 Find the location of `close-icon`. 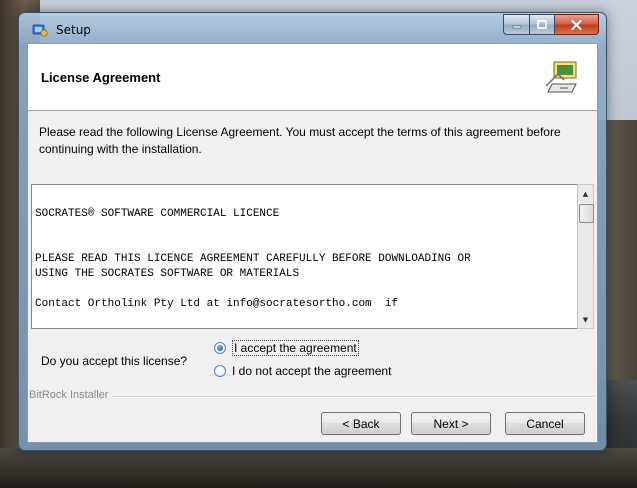

close-icon is located at coordinates (576, 24).